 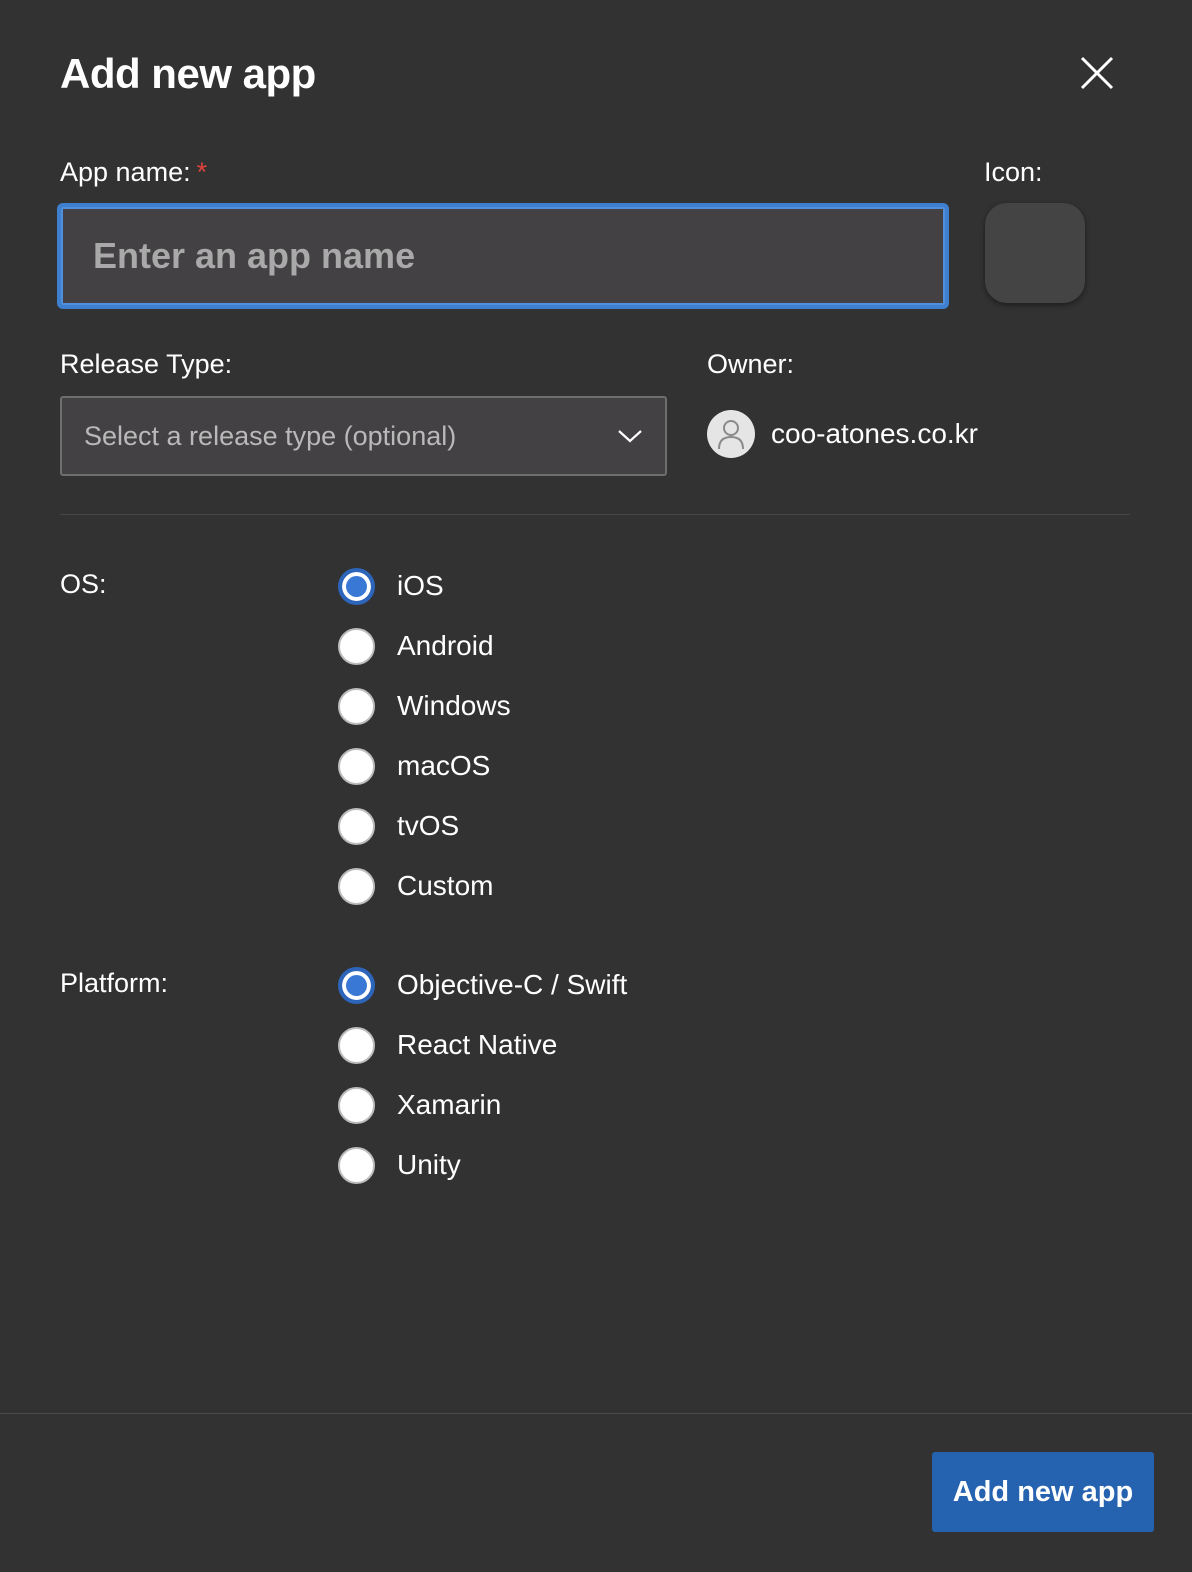 I want to click on platform-option-react-native: React Native, so click(x=482, y=1045).